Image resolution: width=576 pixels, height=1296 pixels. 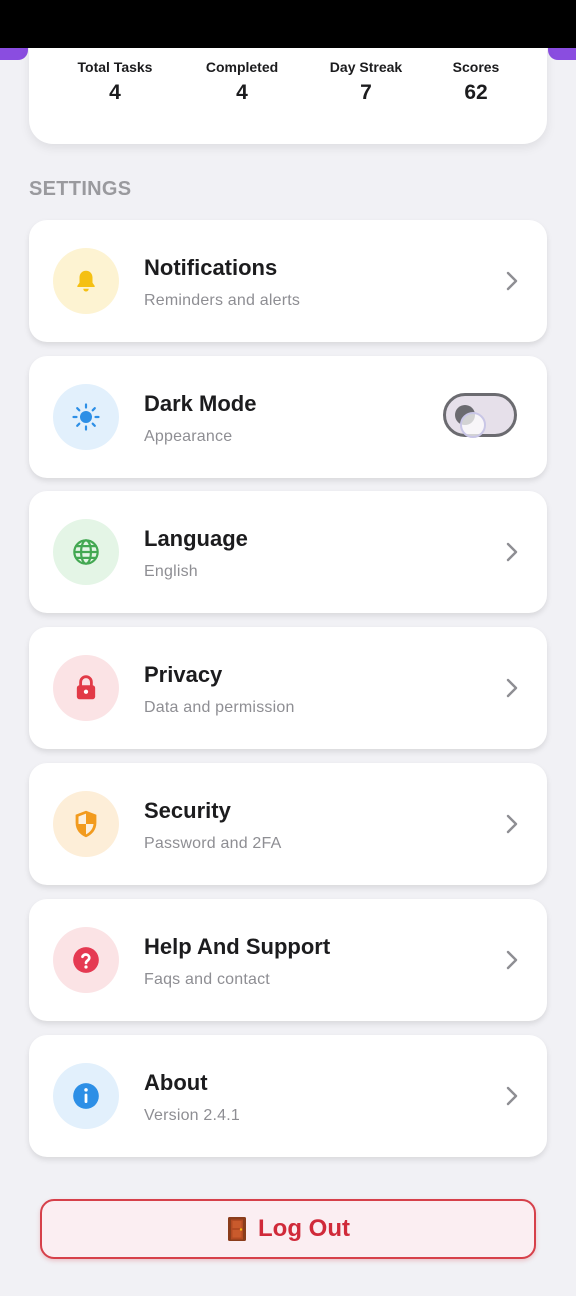 What do you see at coordinates (476, 76) in the screenshot?
I see `stat-scores: Scores 62` at bounding box center [476, 76].